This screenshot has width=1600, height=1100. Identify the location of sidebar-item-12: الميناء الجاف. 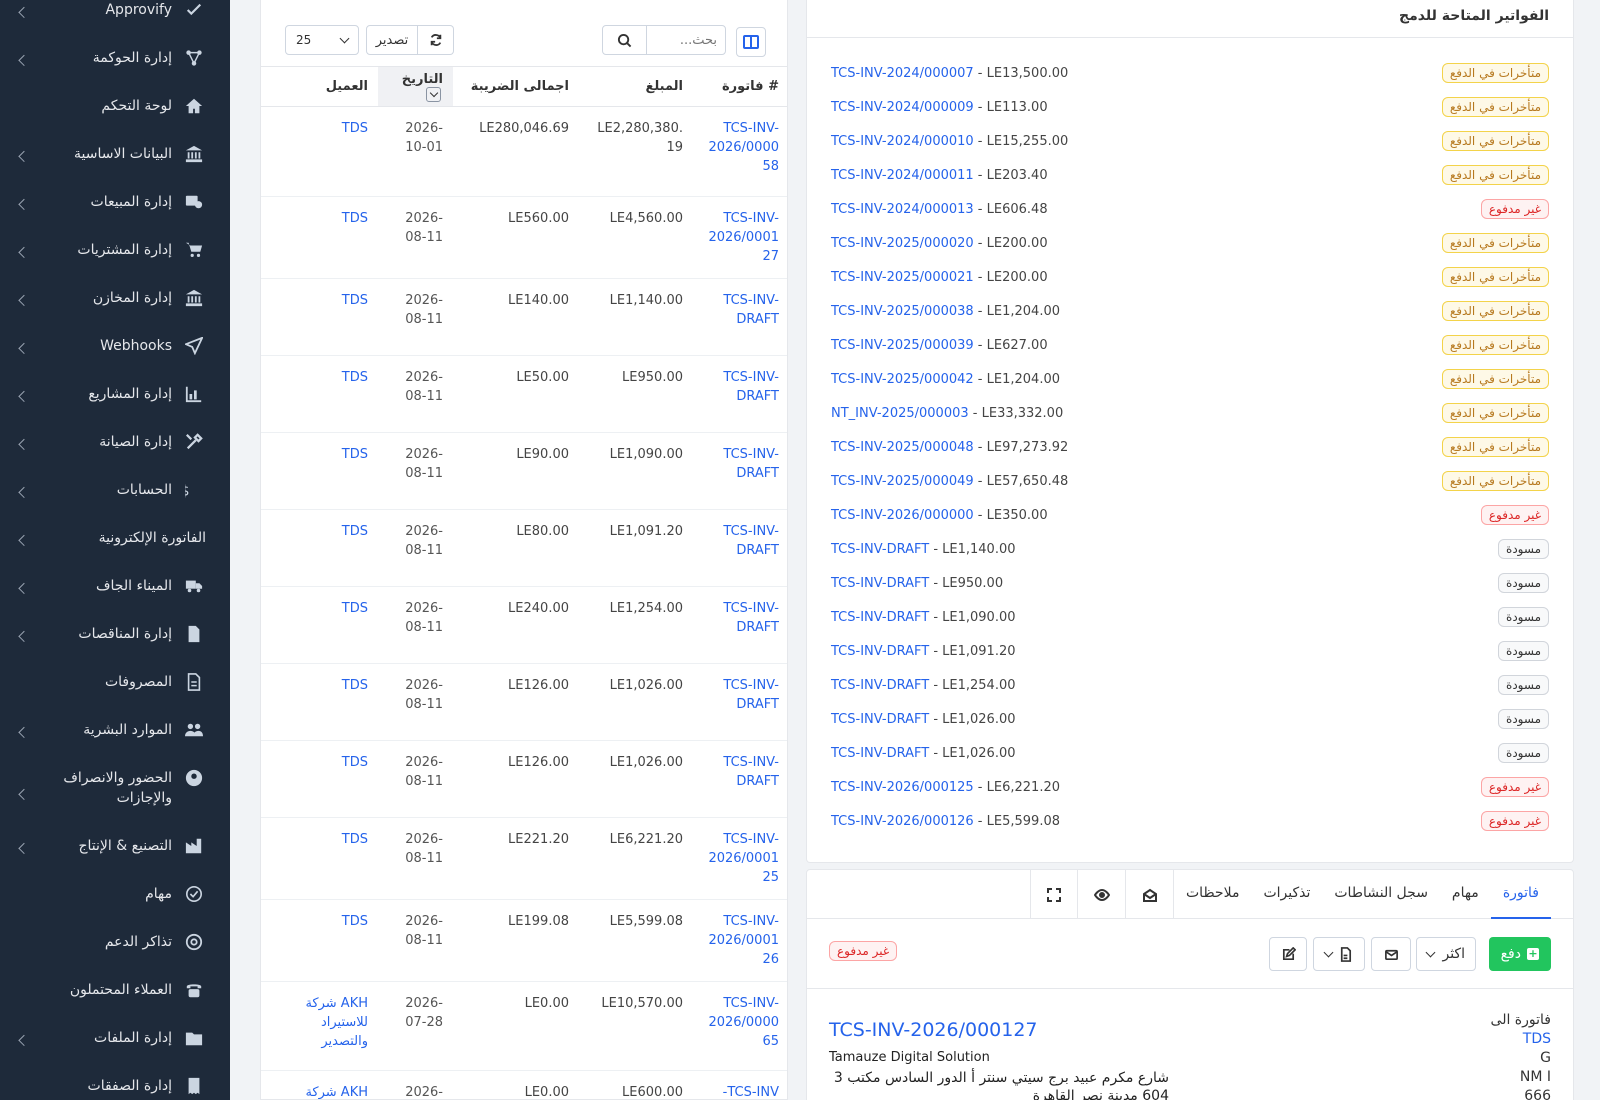
(115, 586).